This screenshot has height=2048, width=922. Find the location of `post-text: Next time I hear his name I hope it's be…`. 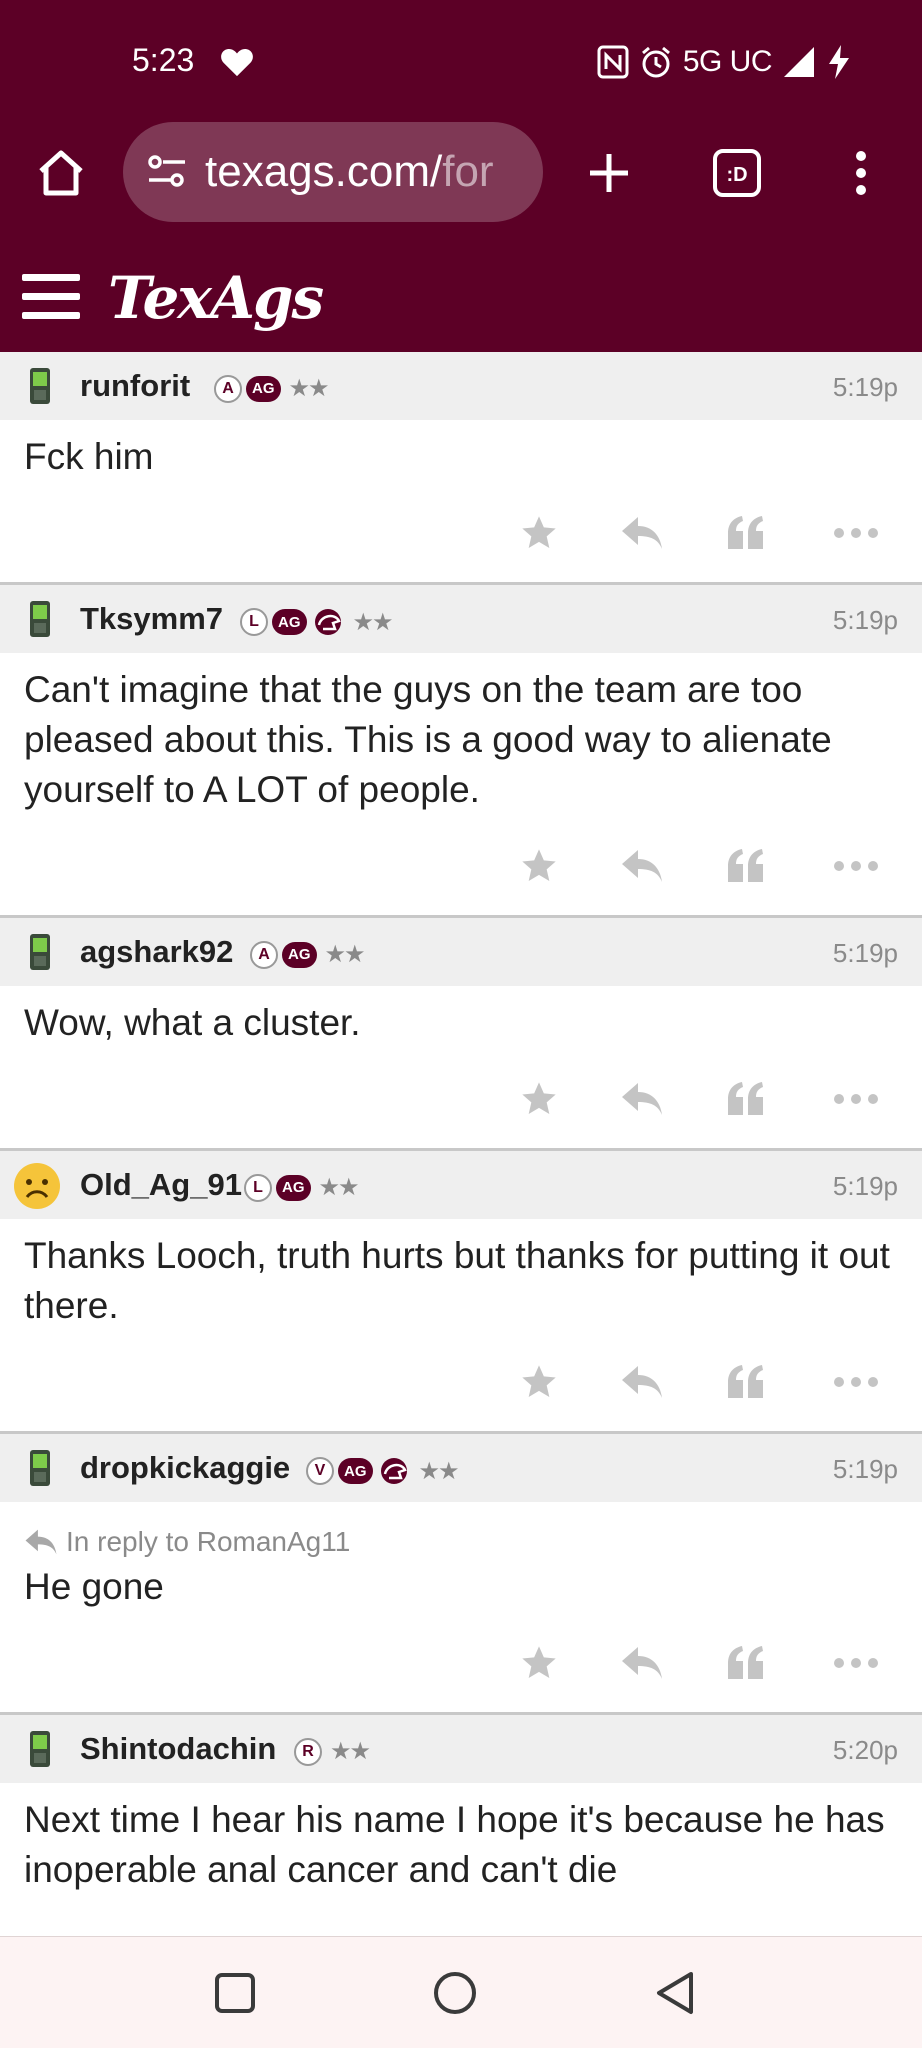

post-text: Next time I hear his name I hope it's be… is located at coordinates (454, 1844).